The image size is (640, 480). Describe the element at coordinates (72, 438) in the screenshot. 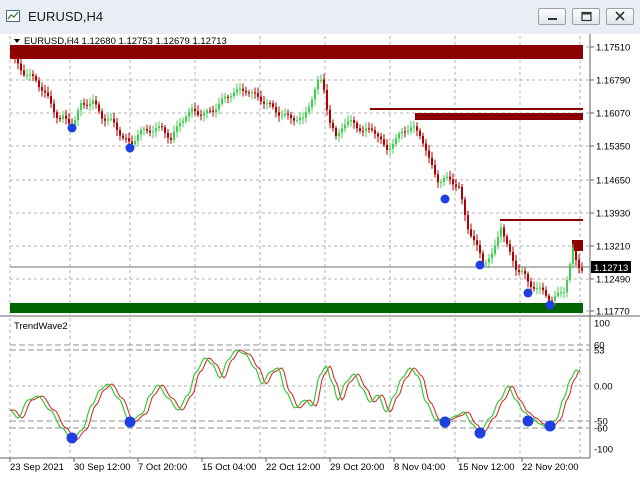

I see `indicator-signal-marker` at that location.